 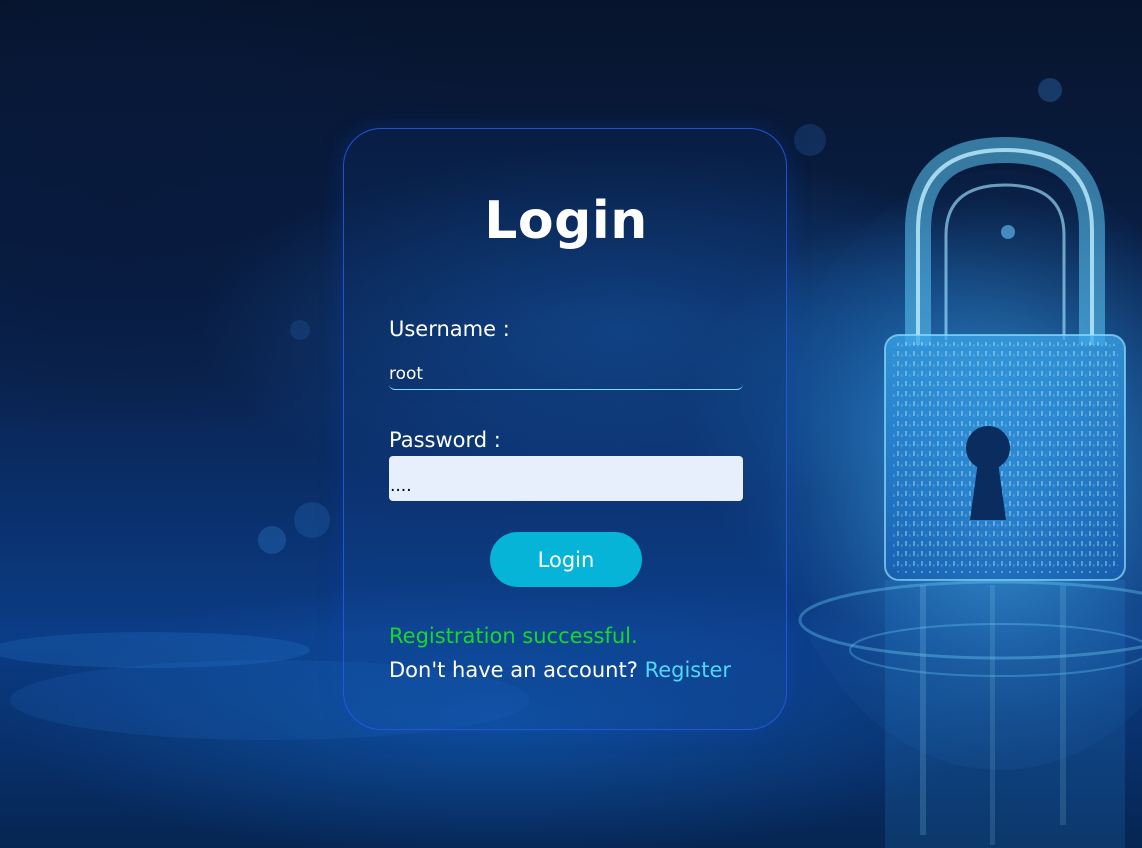 What do you see at coordinates (513, 636) in the screenshot?
I see `status-message: Registration successful.` at bounding box center [513, 636].